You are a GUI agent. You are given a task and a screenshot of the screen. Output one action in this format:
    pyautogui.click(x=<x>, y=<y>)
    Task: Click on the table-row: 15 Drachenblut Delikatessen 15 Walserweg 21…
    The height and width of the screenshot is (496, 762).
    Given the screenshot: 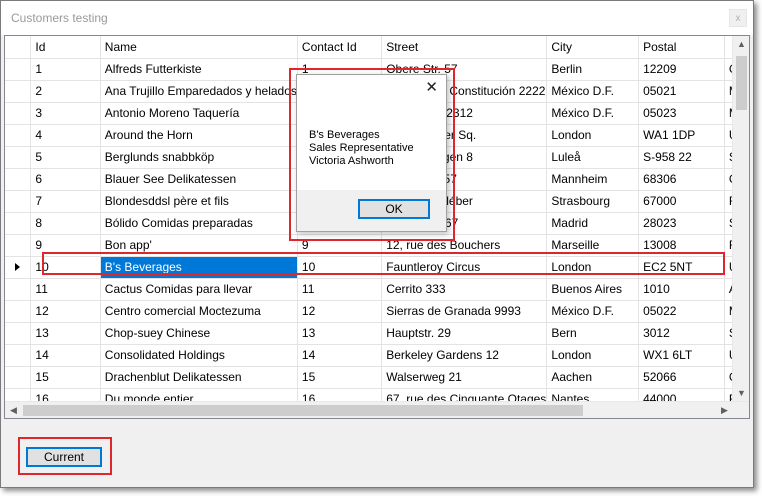 What is the action you would take?
    pyautogui.click(x=377, y=377)
    